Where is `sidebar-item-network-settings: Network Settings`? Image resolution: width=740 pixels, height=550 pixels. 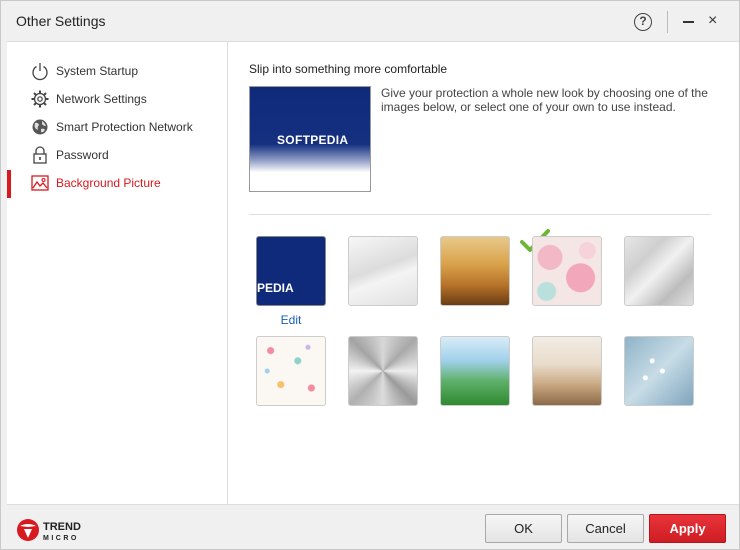 sidebar-item-network-settings: Network Settings is located at coordinates (117, 99).